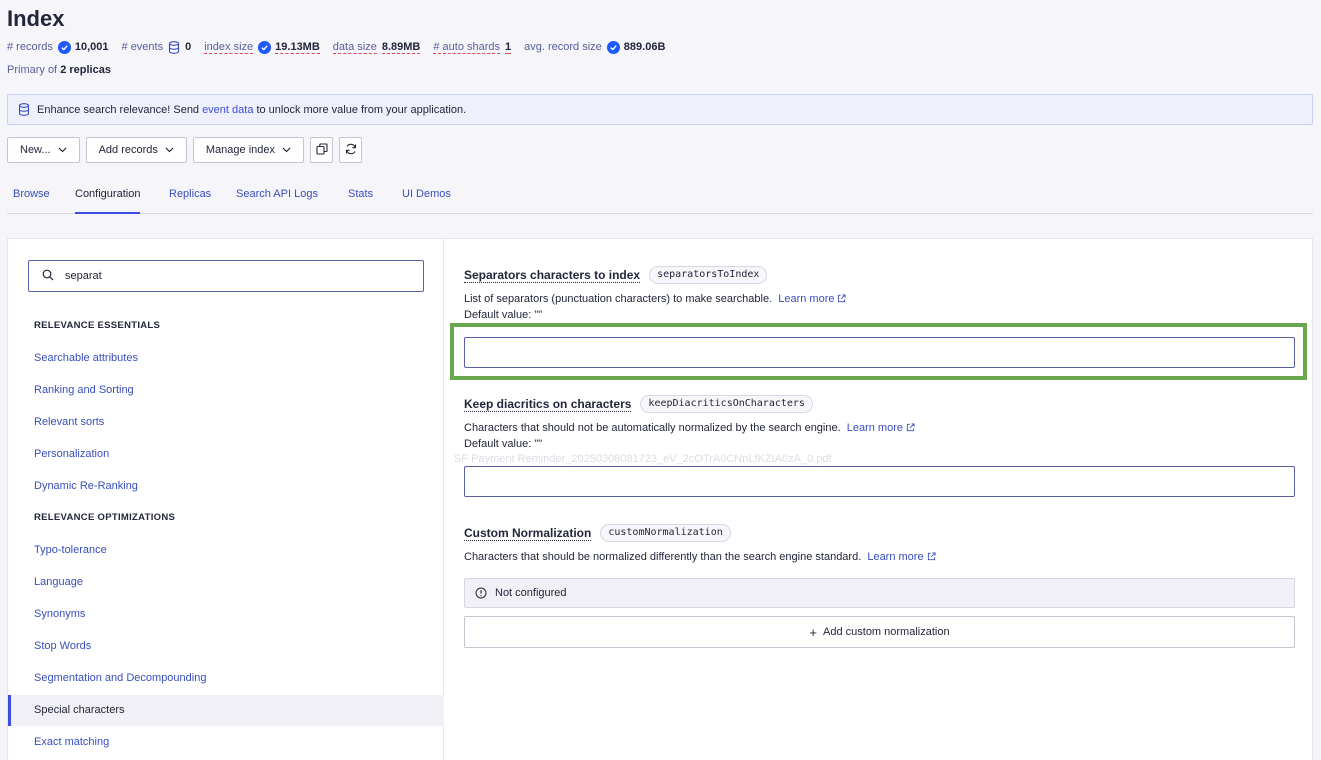 The image size is (1321, 760). What do you see at coordinates (467, 47) in the screenshot?
I see `stat-label: # auto shards` at bounding box center [467, 47].